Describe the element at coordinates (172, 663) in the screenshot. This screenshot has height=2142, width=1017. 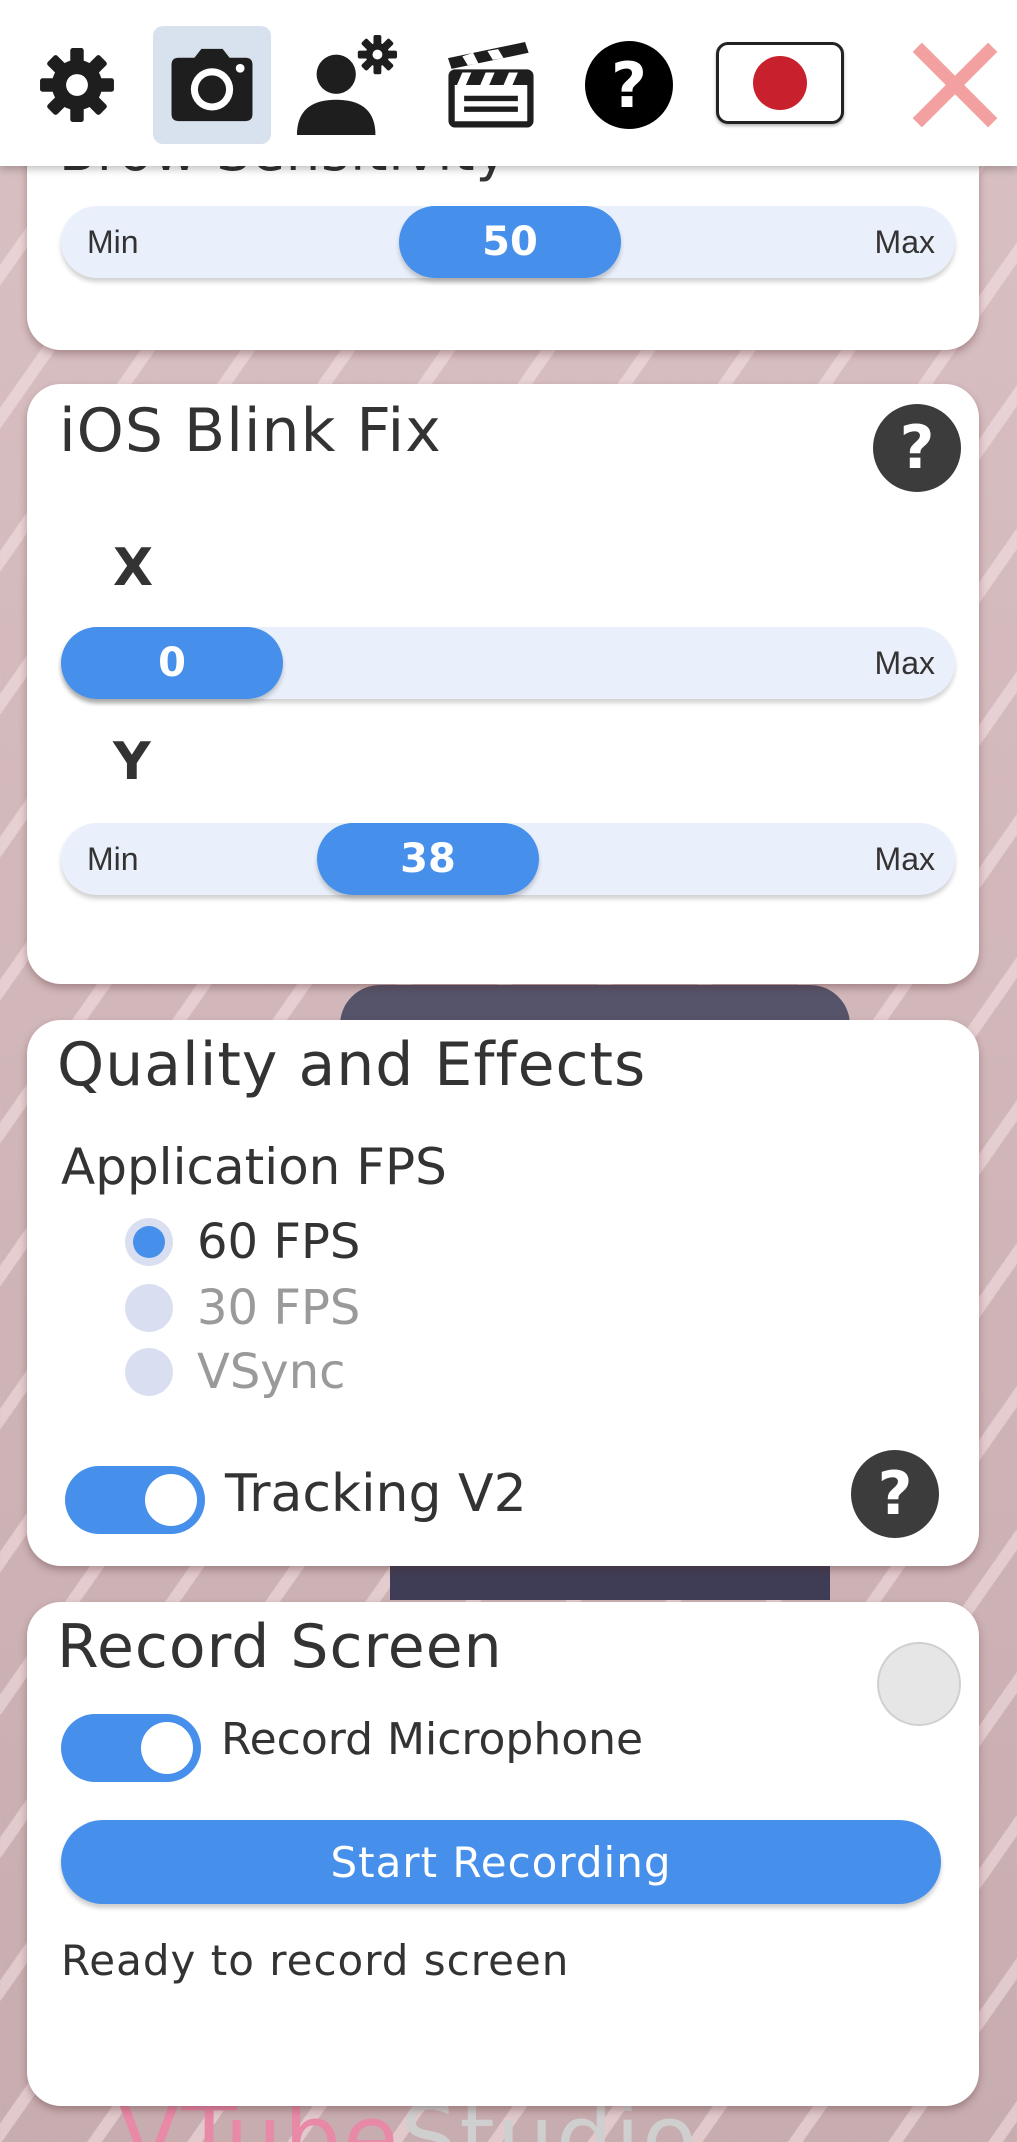
I see `slider-knob: 0` at that location.